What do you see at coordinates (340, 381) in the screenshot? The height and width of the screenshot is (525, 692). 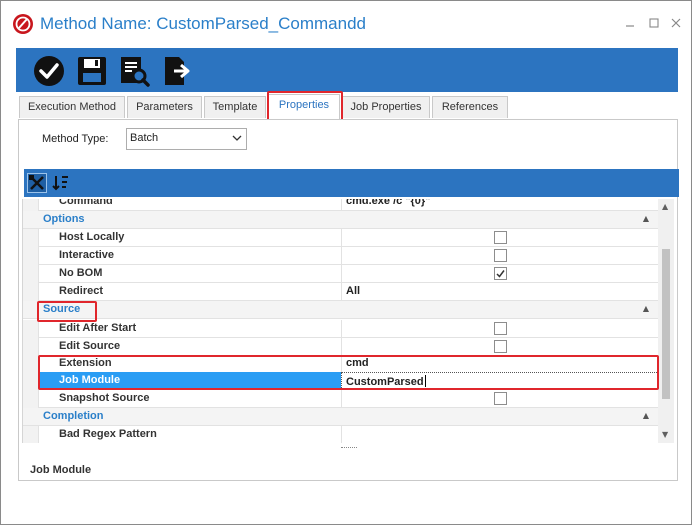 I see `property-row-job-module: Job Module CustomParsed` at bounding box center [340, 381].